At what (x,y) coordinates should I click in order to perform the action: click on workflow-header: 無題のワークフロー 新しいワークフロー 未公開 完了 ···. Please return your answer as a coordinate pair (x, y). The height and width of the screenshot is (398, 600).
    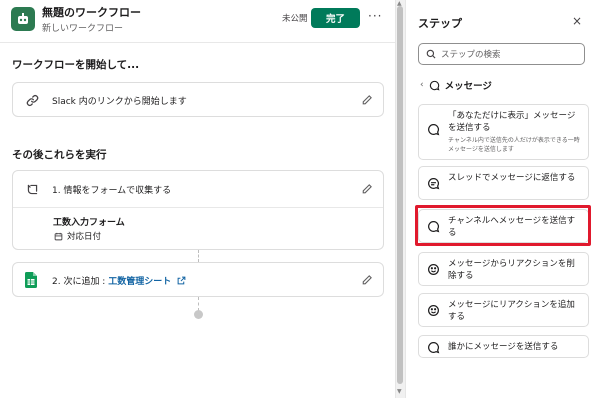
    Looking at the image, I should click on (197, 21).